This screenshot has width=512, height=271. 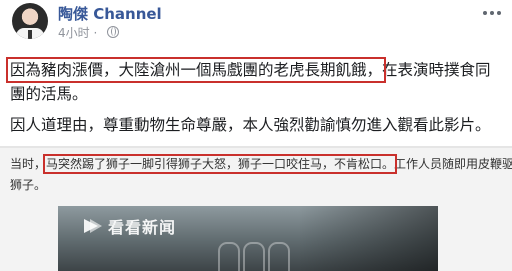 What do you see at coordinates (49, 94) in the screenshot?
I see `post-text-line-2: 團的活馬。` at bounding box center [49, 94].